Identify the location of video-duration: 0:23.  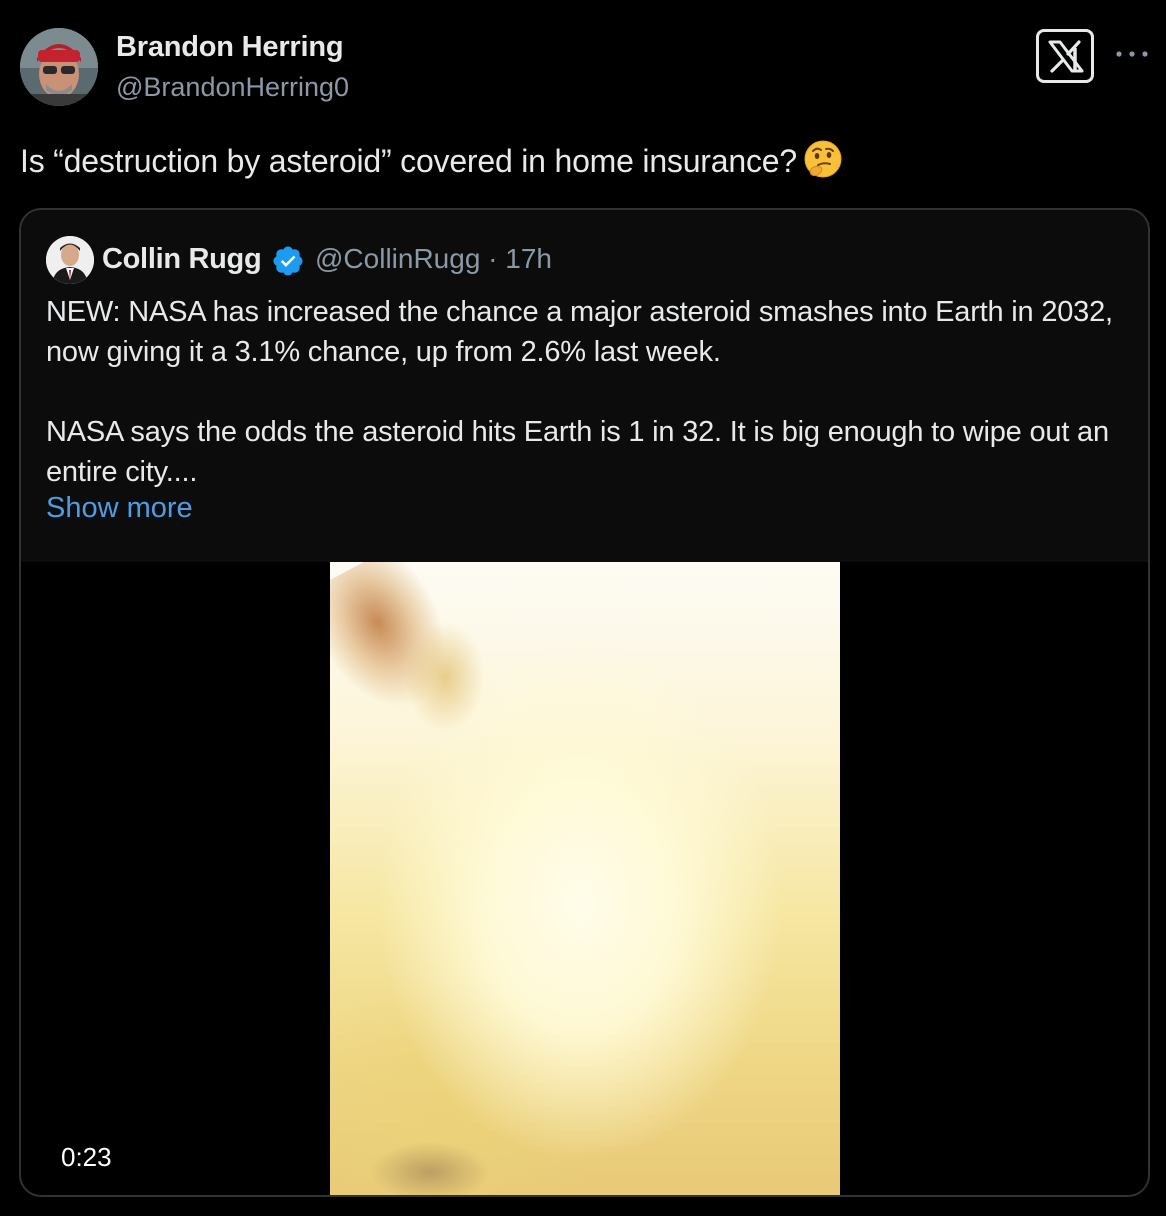
(86, 1157).